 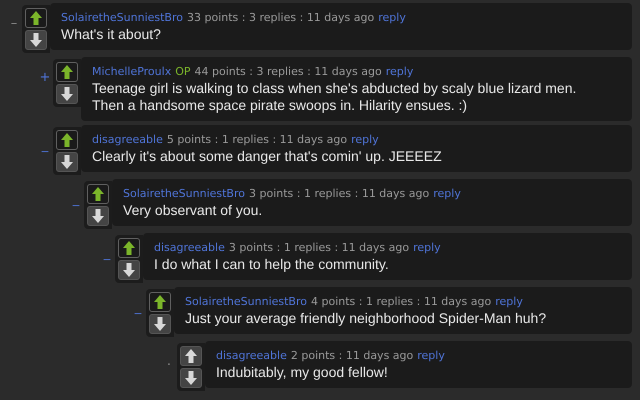 I want to click on comment-meta: 2 points : 11 days ago, so click(x=352, y=356).